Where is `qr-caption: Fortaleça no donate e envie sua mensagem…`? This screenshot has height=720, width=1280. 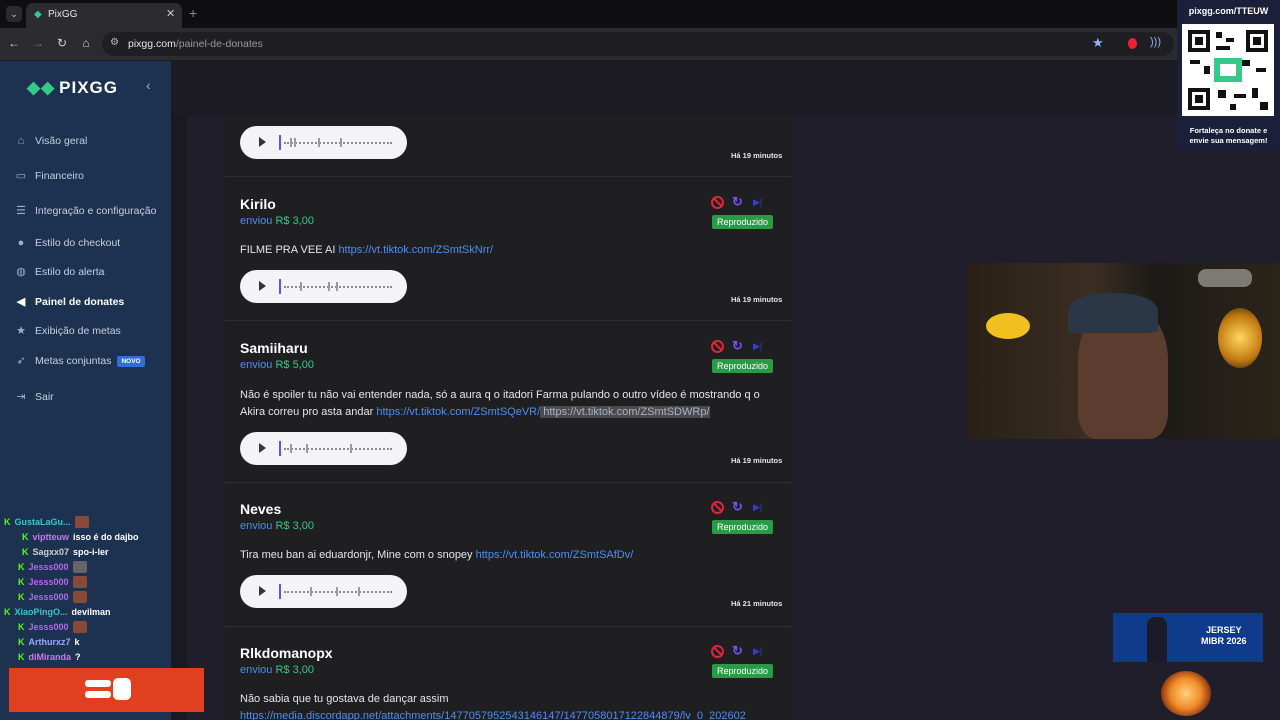
qr-caption: Fortaleça no donate e envie sua mensagem… is located at coordinates (1228, 135).